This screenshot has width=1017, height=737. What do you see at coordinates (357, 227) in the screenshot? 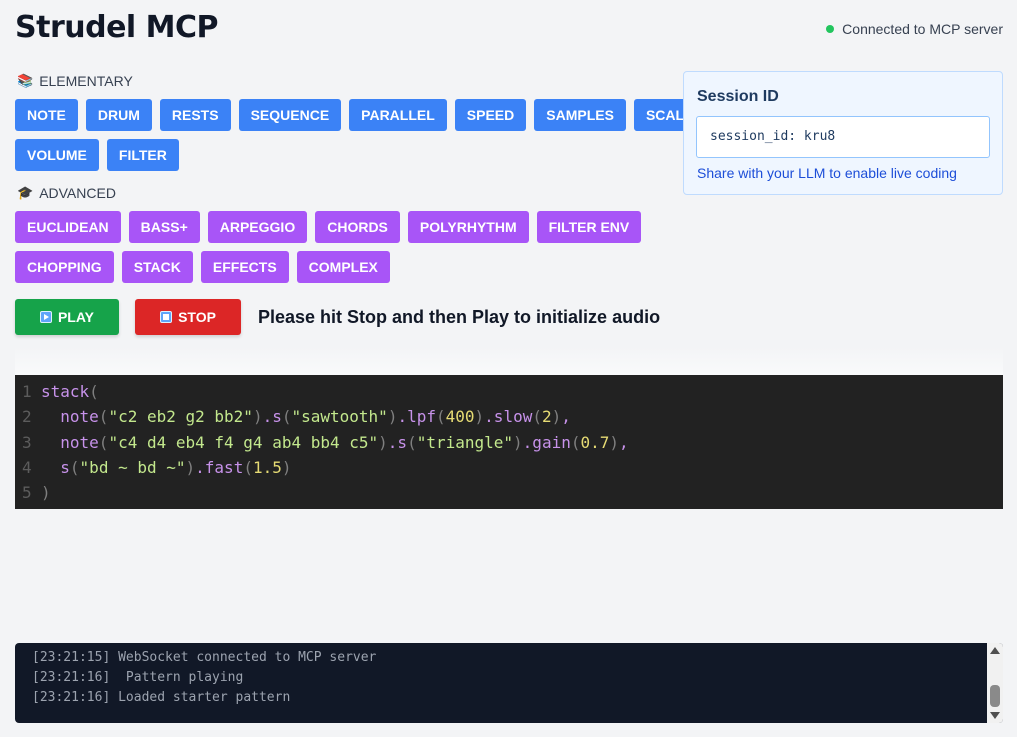
I see `chords-button: CHORDS` at bounding box center [357, 227].